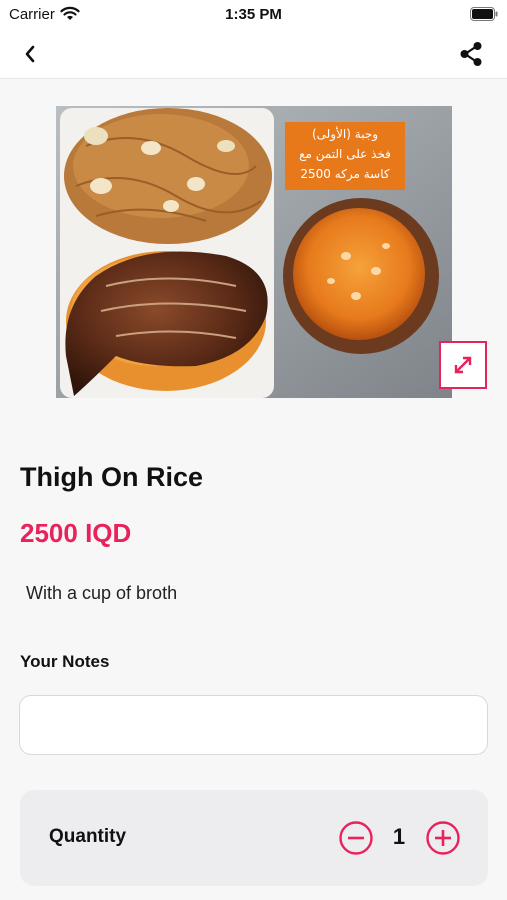 The image size is (507, 900). I want to click on notes-label: Your Notes, so click(65, 661).